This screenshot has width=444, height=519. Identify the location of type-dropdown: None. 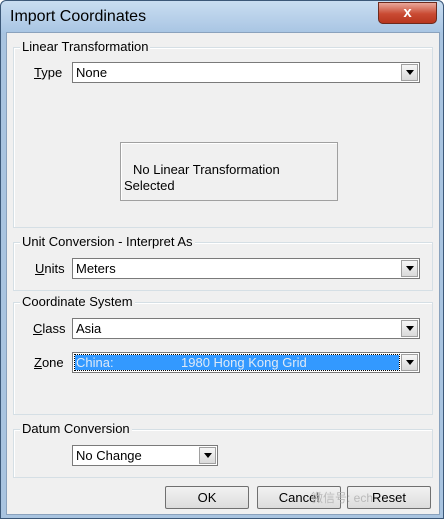
(246, 72).